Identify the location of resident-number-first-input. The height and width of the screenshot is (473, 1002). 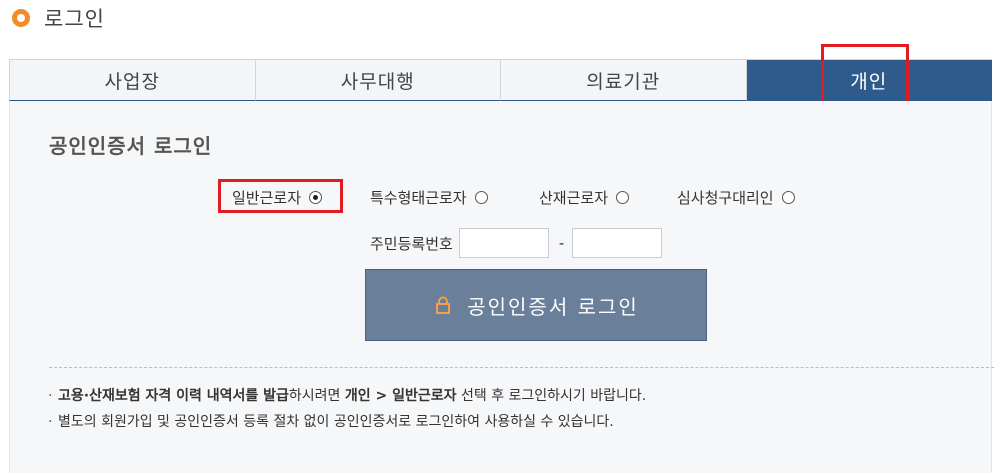
(503, 243).